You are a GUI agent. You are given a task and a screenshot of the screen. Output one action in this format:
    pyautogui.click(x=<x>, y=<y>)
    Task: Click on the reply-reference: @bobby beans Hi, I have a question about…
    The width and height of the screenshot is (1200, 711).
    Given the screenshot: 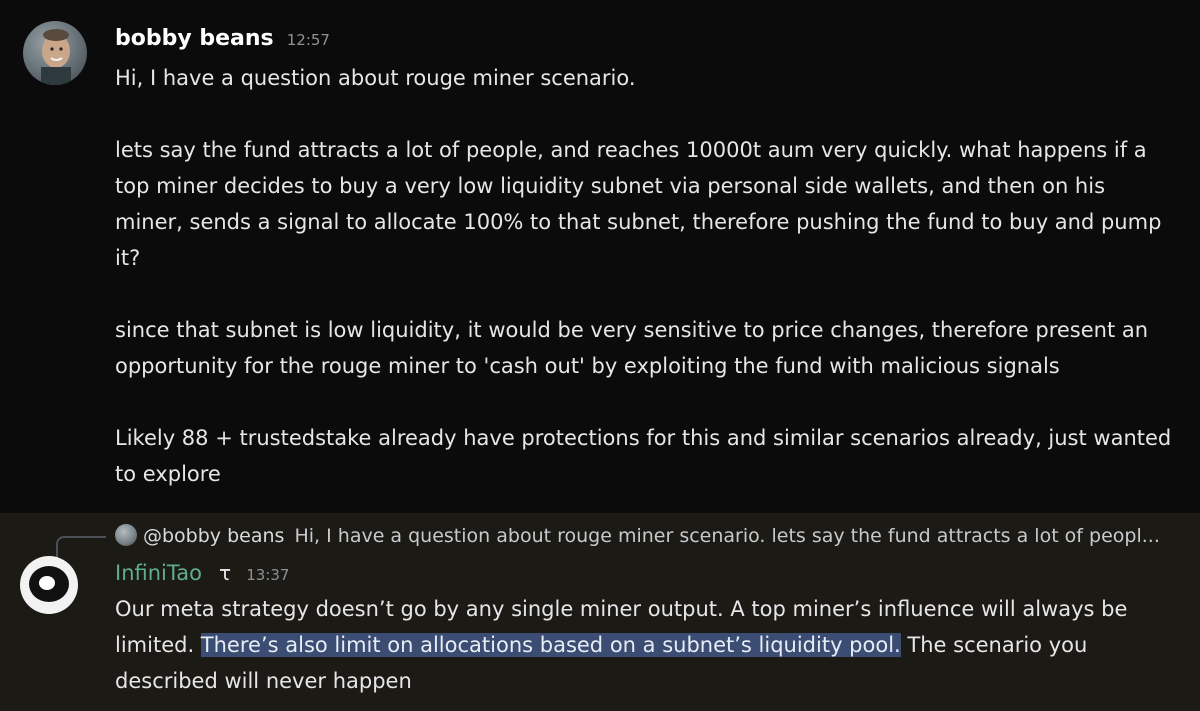 What is the action you would take?
    pyautogui.click(x=637, y=536)
    